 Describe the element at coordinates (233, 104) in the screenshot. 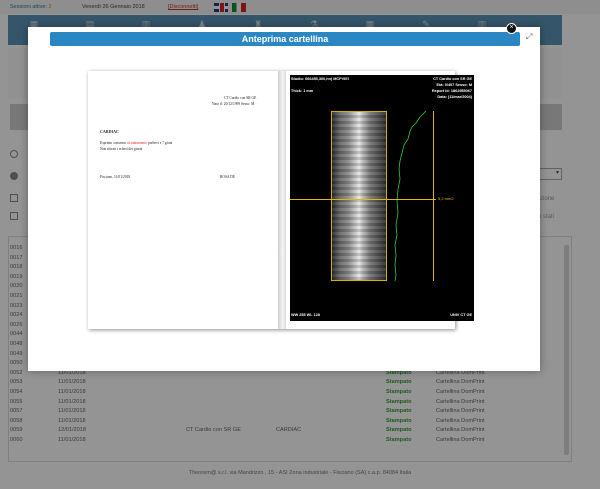

I see `left-header-2: Nato il: 20/12/1999 Sesso: M` at that location.